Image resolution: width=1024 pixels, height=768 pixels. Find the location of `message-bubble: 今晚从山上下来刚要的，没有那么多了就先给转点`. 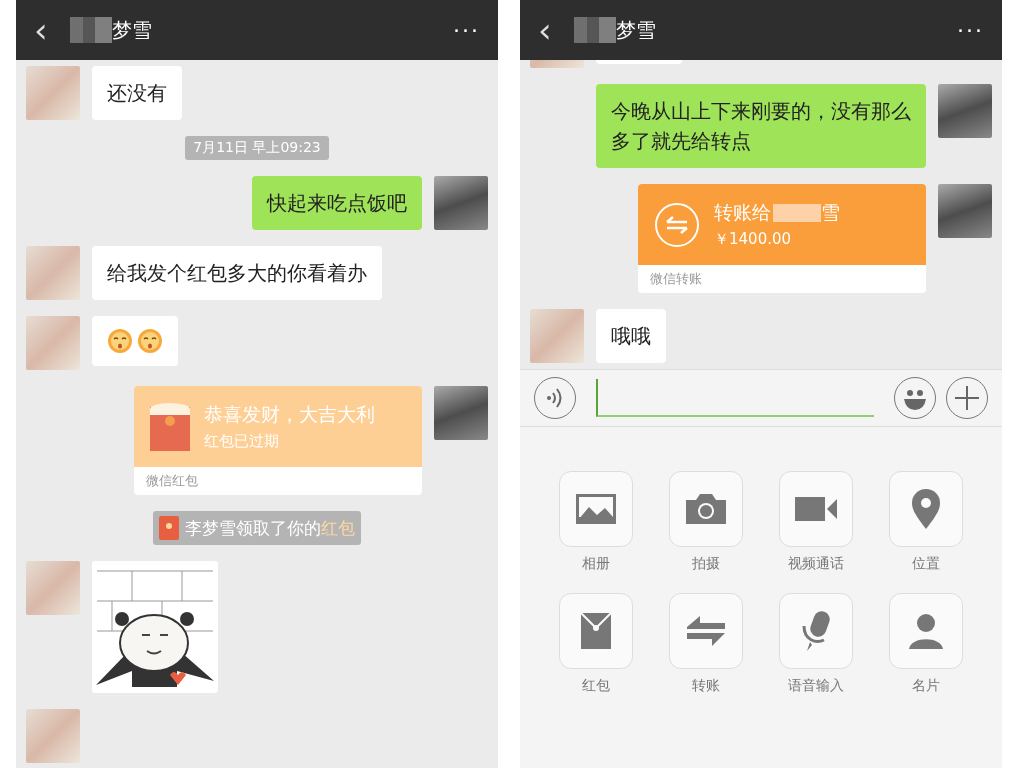

message-bubble: 今晚从山上下来刚要的，没有那么多了就先给转点 is located at coordinates (761, 126).